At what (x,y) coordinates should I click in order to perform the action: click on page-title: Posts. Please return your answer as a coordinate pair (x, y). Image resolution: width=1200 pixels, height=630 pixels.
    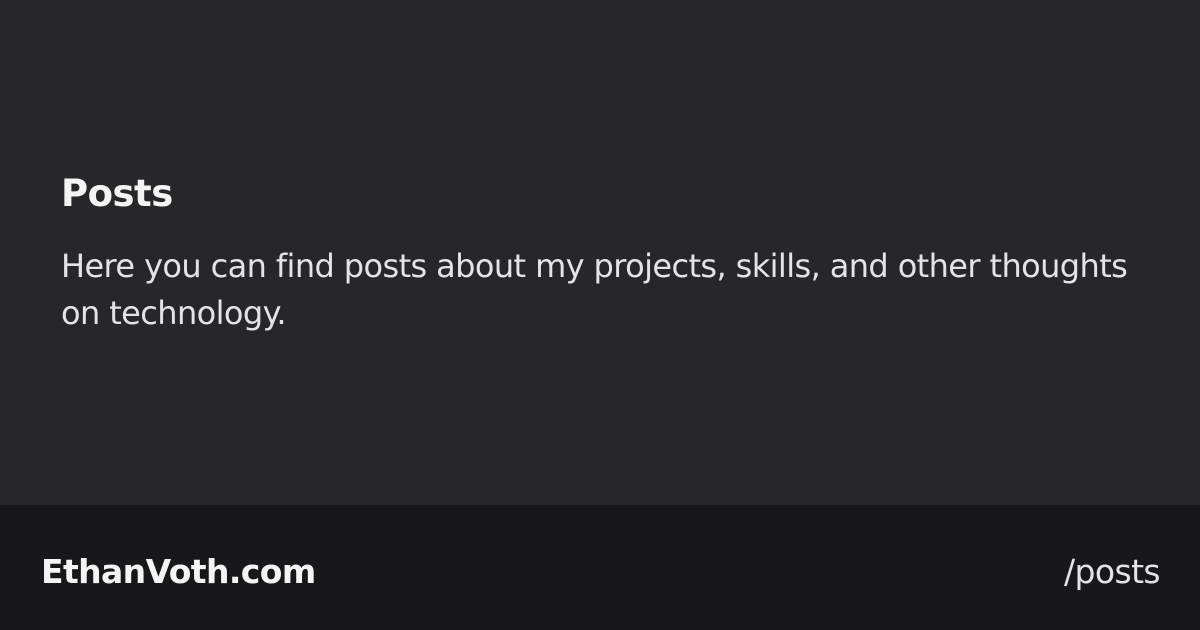
    Looking at the image, I should click on (117, 193).